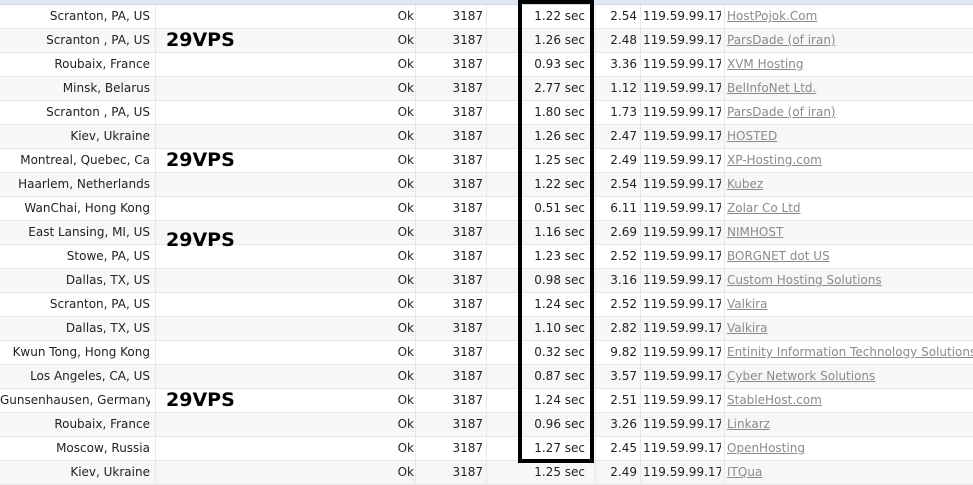 Image resolution: width=973 pixels, height=485 pixels. I want to click on host-link: Custom Hosting Solutions, so click(850, 280).